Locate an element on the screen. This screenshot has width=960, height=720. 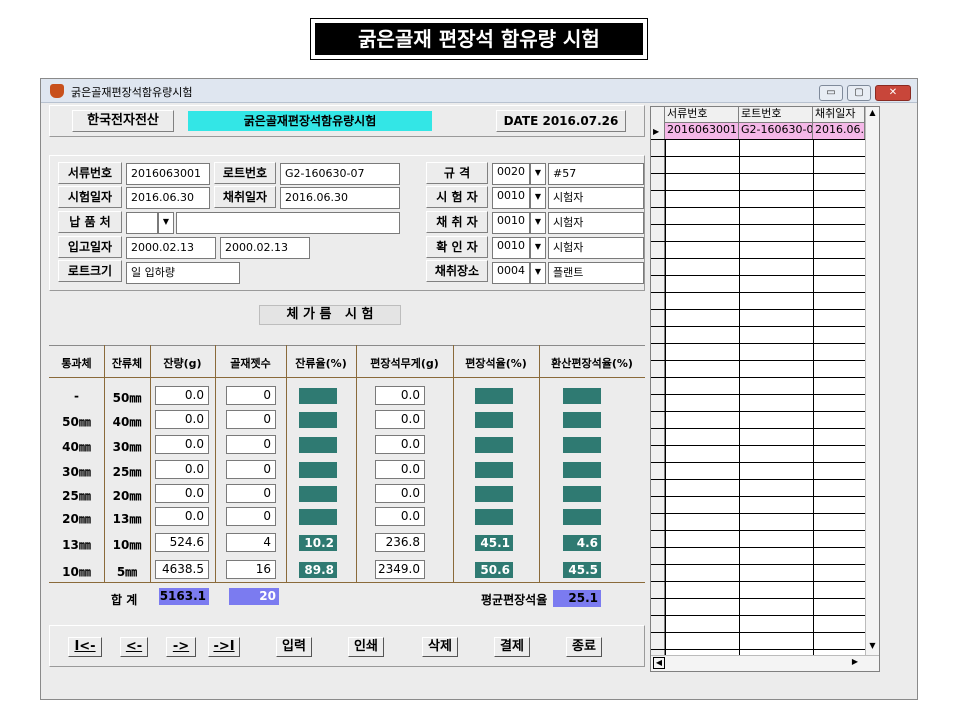
avg-flaky-value: 25.1 is located at coordinates (577, 598).